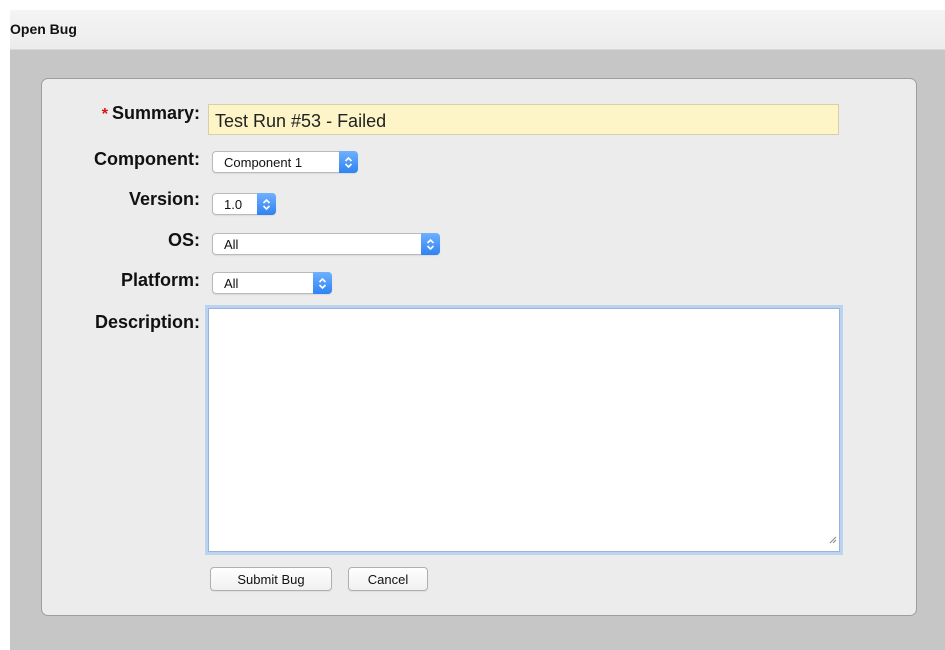 The image size is (945, 650). What do you see at coordinates (231, 244) in the screenshot?
I see `os-select-value: All` at bounding box center [231, 244].